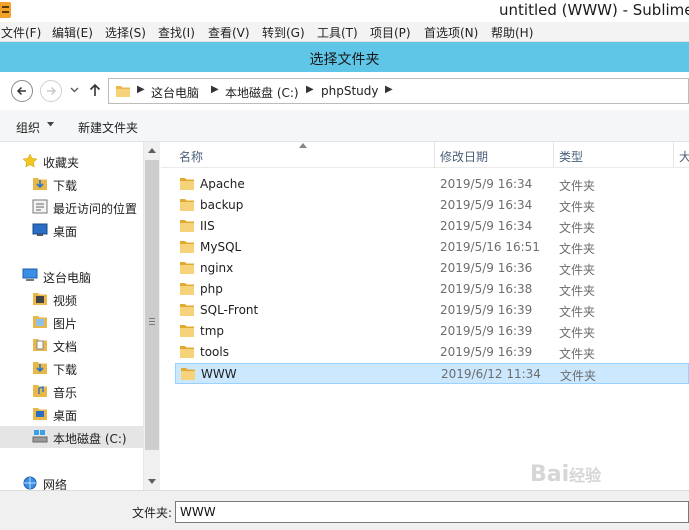  What do you see at coordinates (152, 481) in the screenshot?
I see `scroll-down-arrow-icon` at bounding box center [152, 481].